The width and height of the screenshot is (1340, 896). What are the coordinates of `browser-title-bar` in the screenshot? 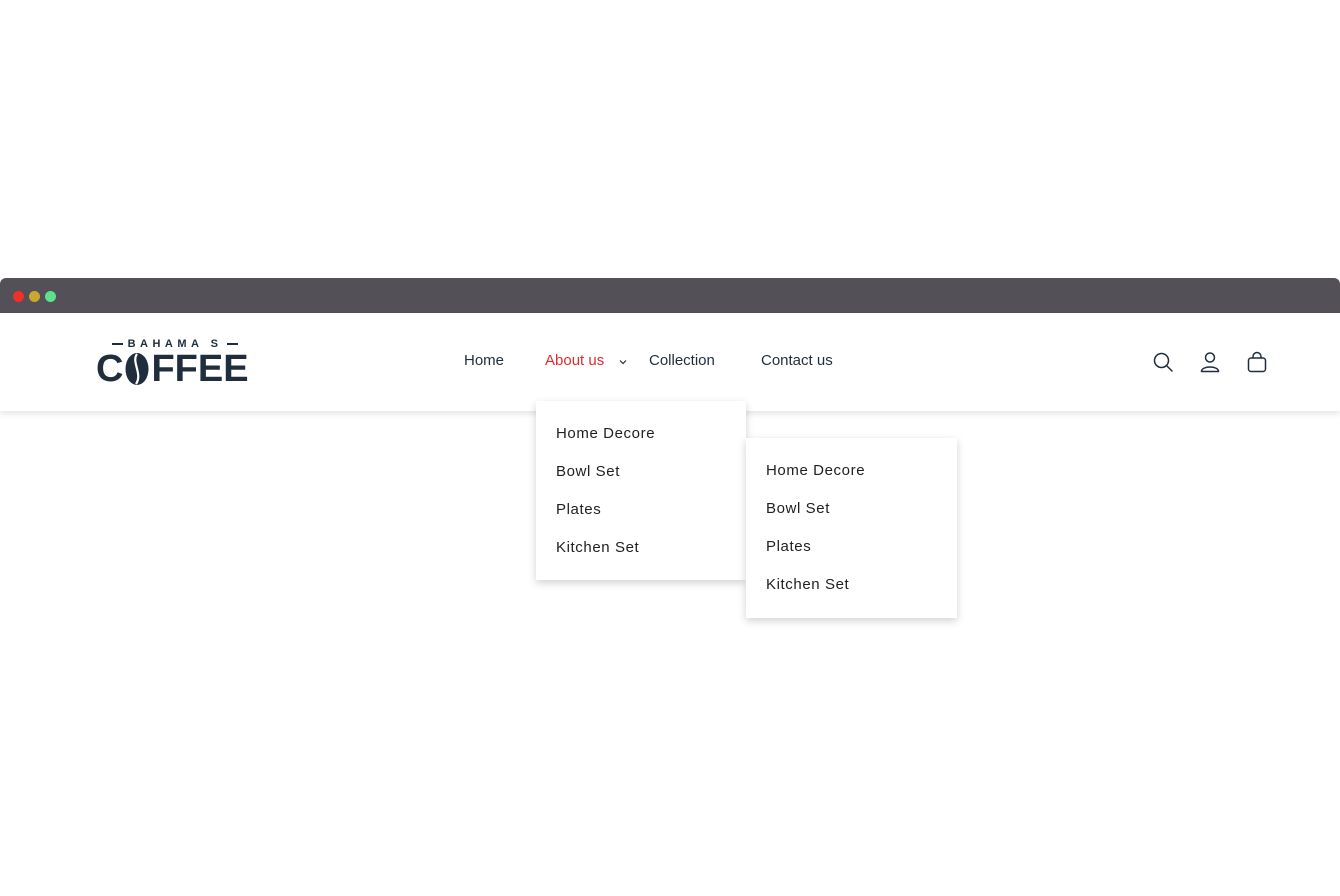 It's located at (670, 295).